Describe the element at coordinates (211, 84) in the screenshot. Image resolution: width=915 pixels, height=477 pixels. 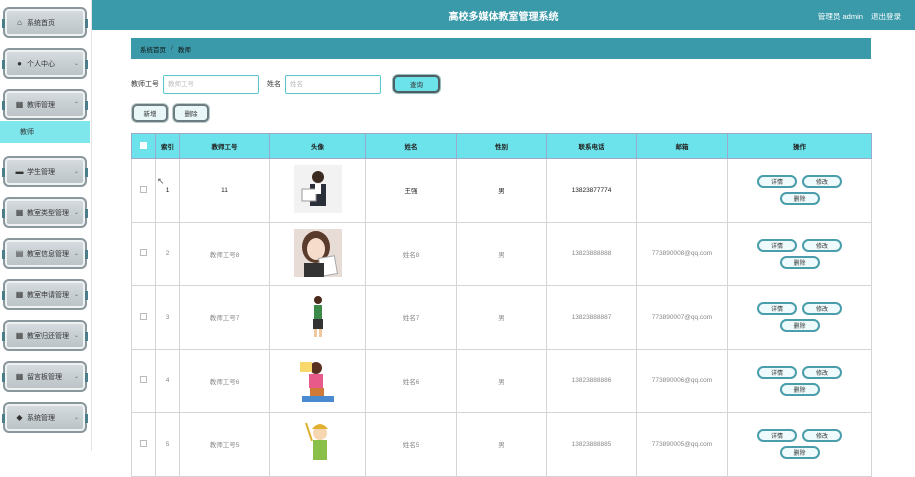
I see `teacher-id-input` at that location.